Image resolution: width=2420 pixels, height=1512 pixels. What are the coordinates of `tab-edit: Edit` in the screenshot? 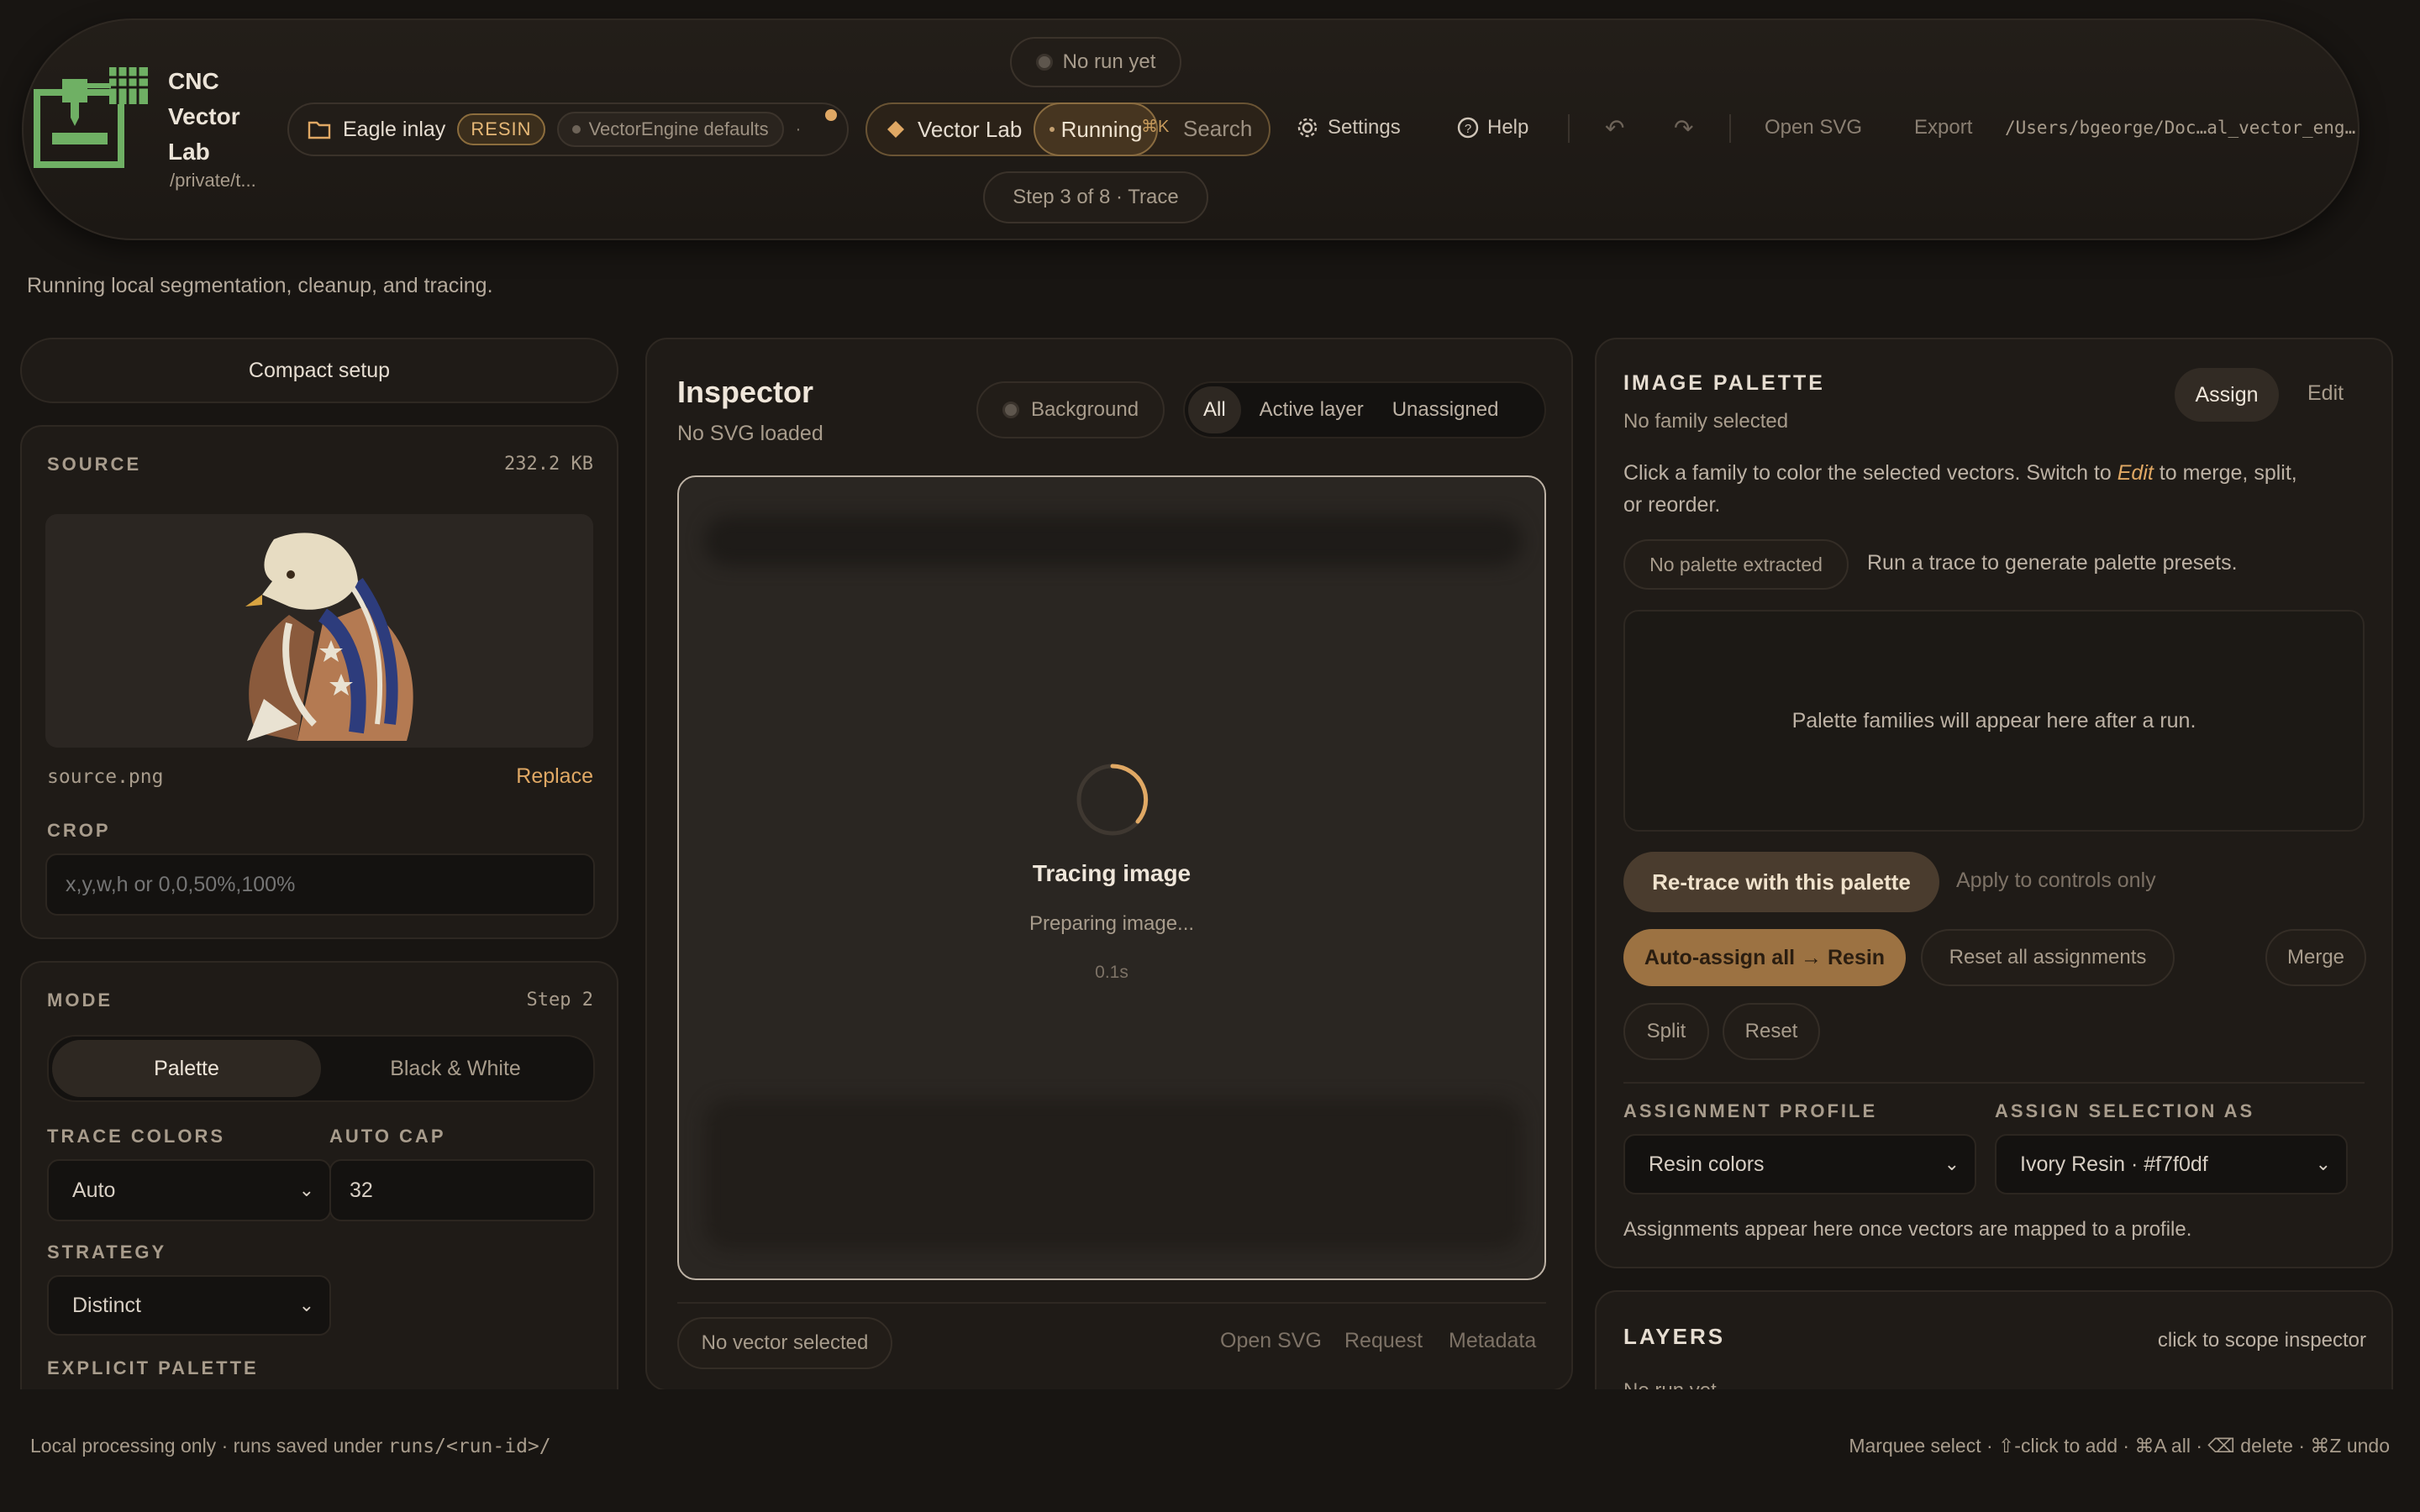 It's located at (2326, 393).